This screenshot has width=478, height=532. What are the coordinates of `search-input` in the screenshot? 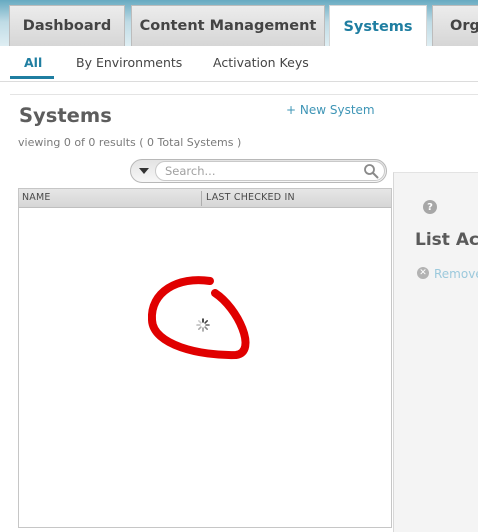 It's located at (270, 171).